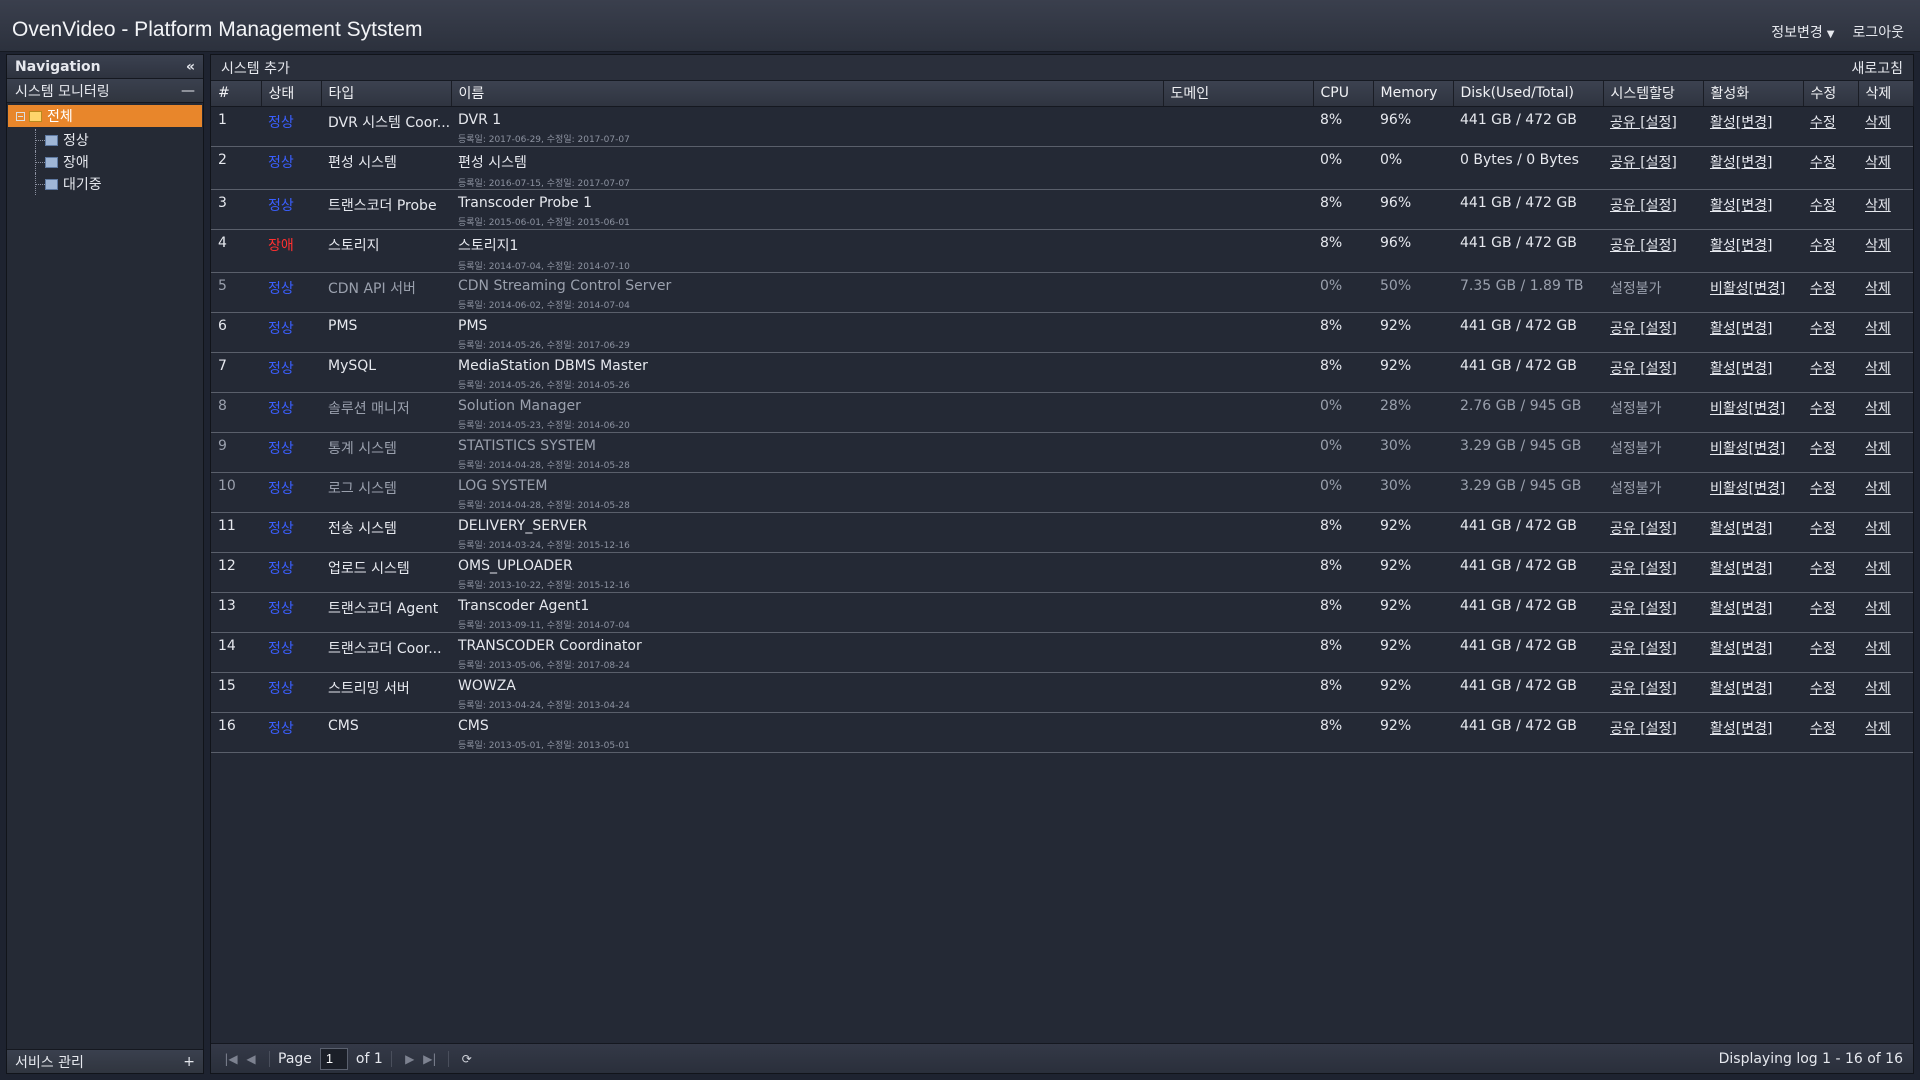 This screenshot has width=1920, height=1080. Describe the element at coordinates (333, 1058) in the screenshot. I see `page-number-input` at that location.